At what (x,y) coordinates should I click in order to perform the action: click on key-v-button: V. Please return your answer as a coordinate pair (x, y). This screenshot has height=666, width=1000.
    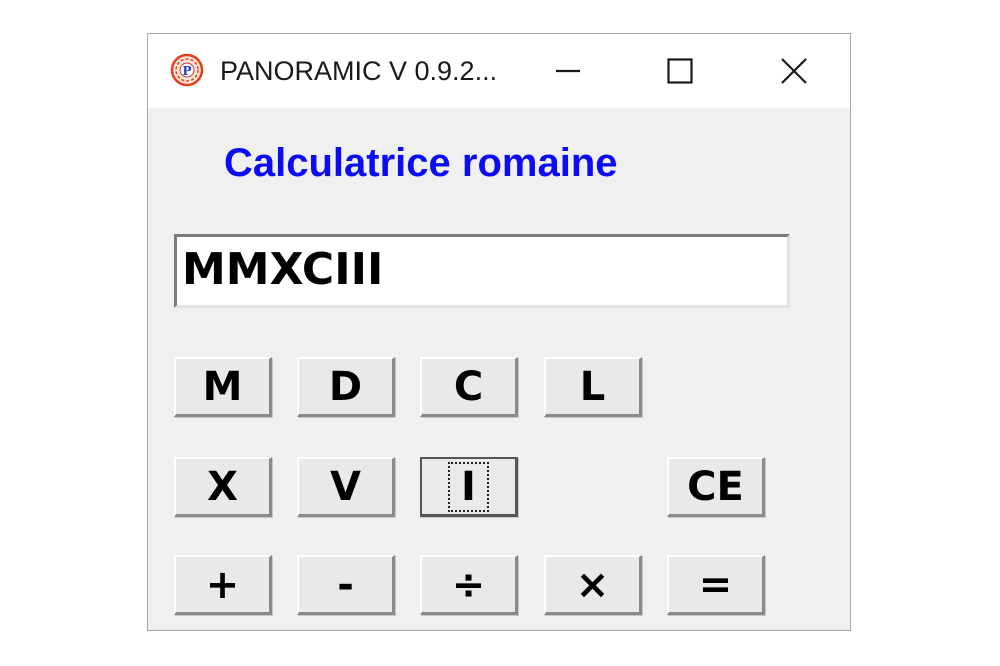
    Looking at the image, I should click on (346, 487).